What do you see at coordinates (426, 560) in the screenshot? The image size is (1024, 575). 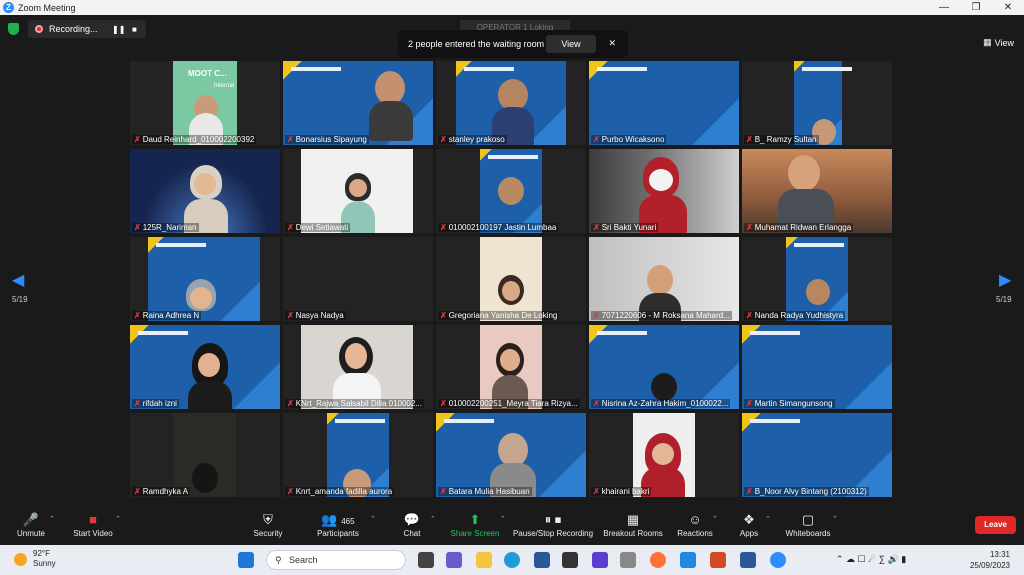 I see `task-view-icon` at bounding box center [426, 560].